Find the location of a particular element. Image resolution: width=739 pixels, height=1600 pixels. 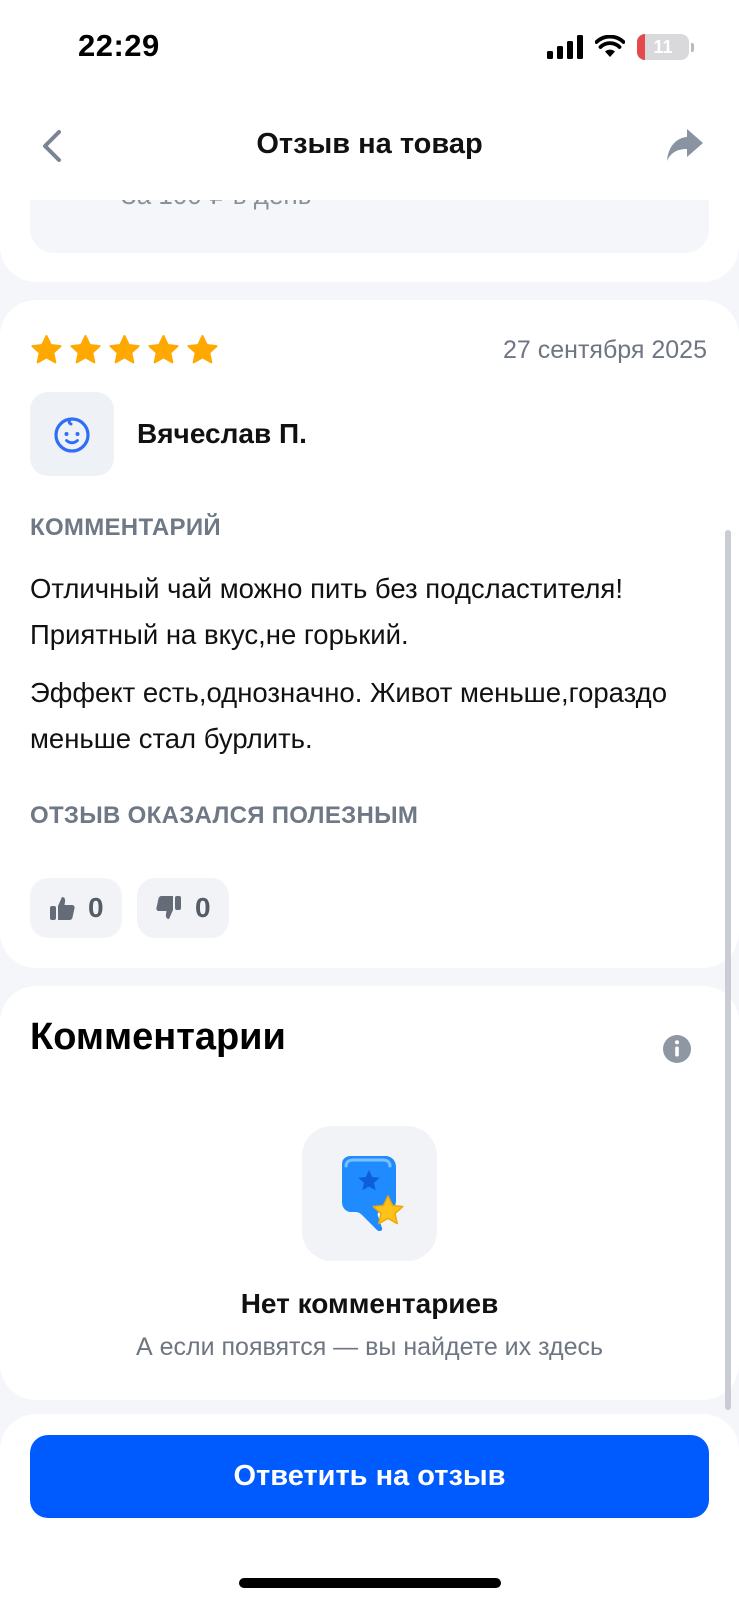

review-author: Вячеслав П. is located at coordinates (222, 433).